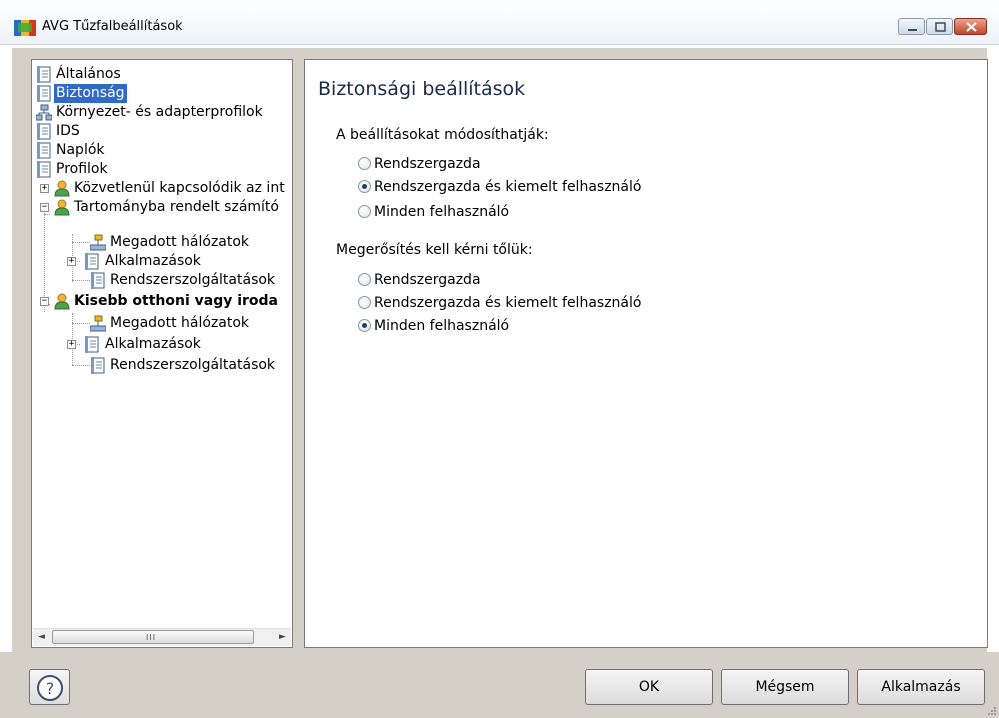 The height and width of the screenshot is (718, 999). What do you see at coordinates (434, 250) in the screenshot?
I see `confirm-group-label: Megerősítés kell kérni tőlük:` at bounding box center [434, 250].